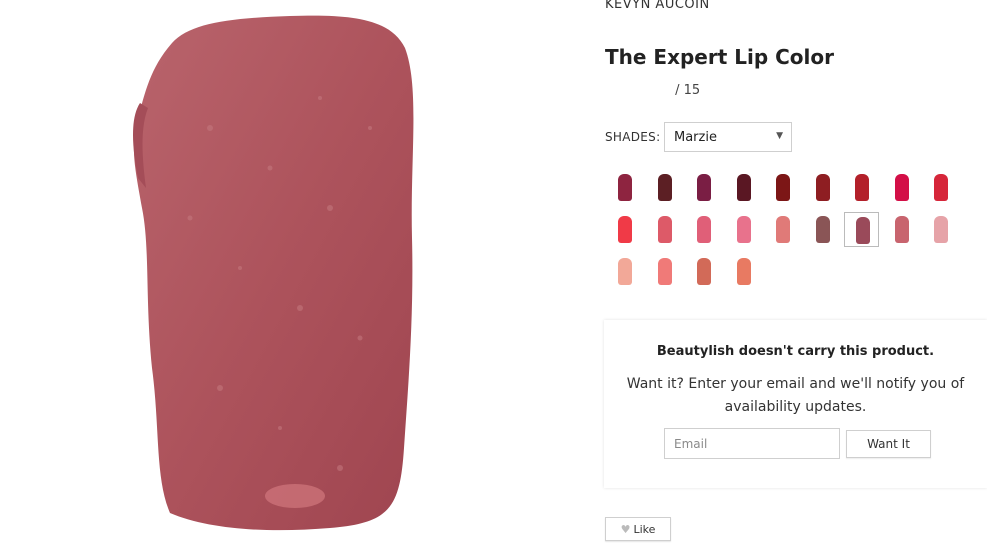 This screenshot has width=987, height=549. What do you see at coordinates (688, 90) in the screenshot?
I see `rating-suffix: / 15` at bounding box center [688, 90].